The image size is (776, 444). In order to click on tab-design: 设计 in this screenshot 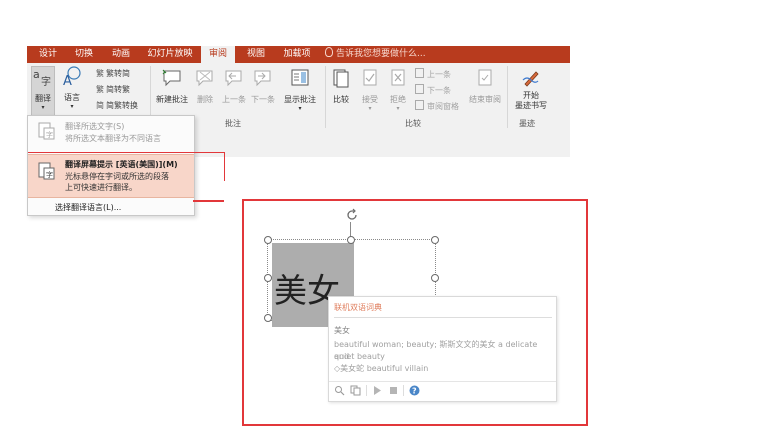, I will do `click(48, 54)`.